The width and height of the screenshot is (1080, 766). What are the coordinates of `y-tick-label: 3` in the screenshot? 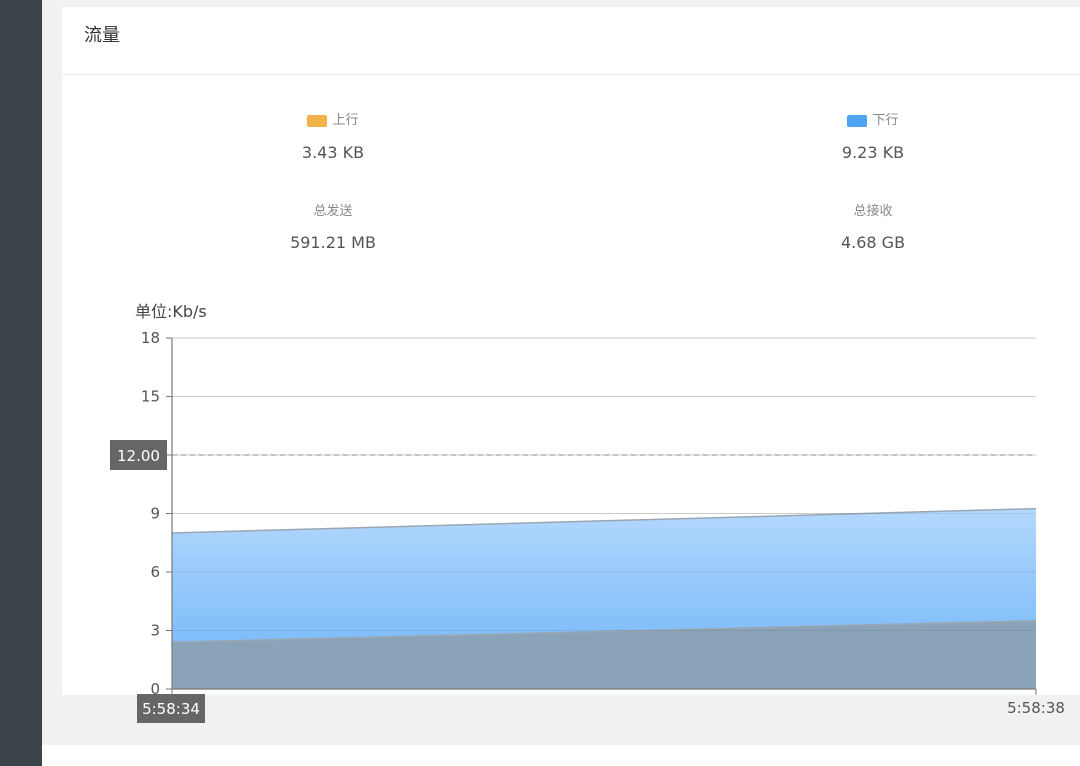 It's located at (155, 631).